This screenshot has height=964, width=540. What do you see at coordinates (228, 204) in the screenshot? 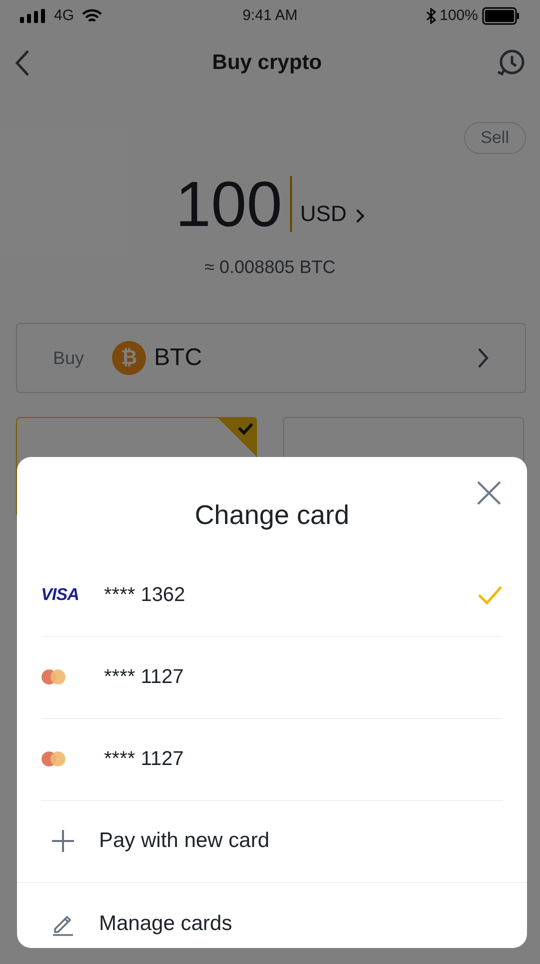
I see `amount-value: 100` at bounding box center [228, 204].